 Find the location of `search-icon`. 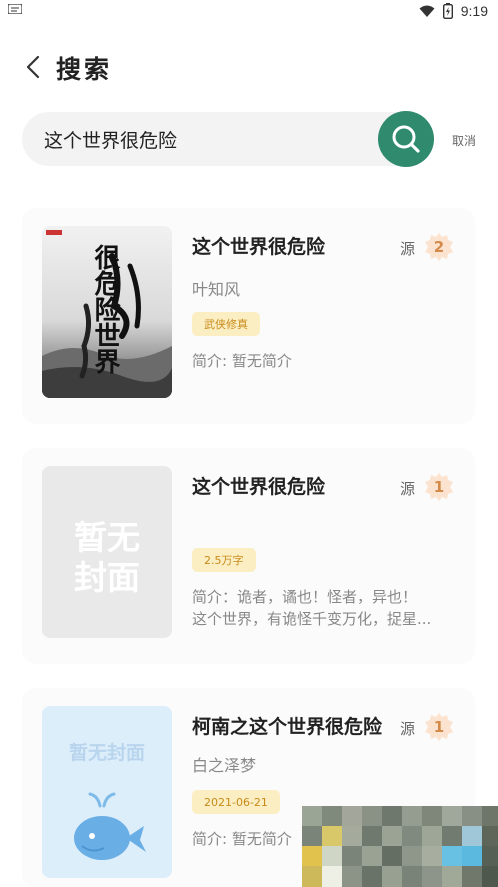

search-icon is located at coordinates (406, 139).